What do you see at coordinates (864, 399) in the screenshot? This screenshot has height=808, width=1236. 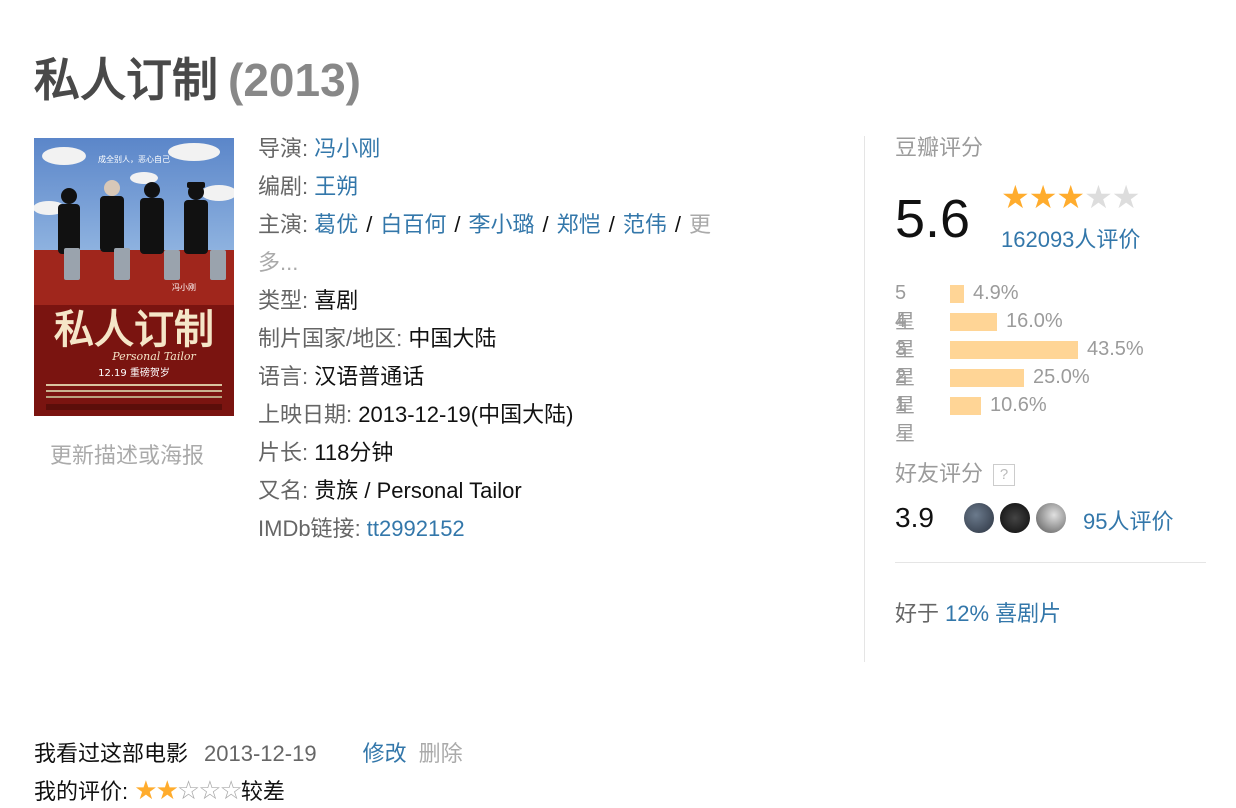 I see `vertical-divider` at bounding box center [864, 399].